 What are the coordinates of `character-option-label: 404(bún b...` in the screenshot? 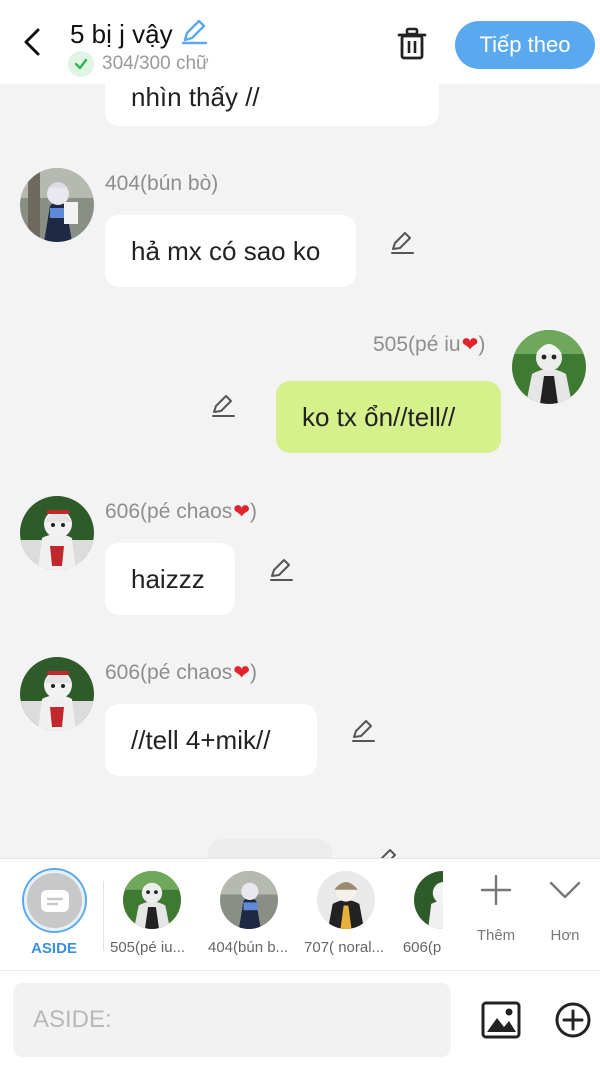 It's located at (248, 947).